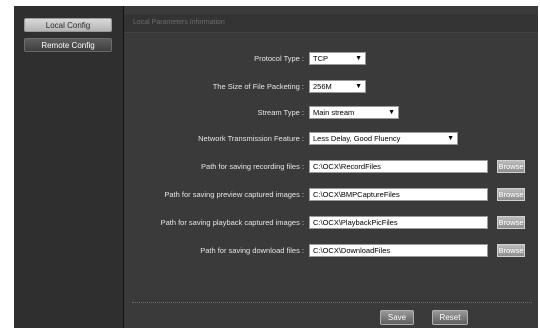 This screenshot has height=328, width=540. What do you see at coordinates (251, 138) in the screenshot?
I see `network-feature-label: Network Transmission Feature :` at bounding box center [251, 138].